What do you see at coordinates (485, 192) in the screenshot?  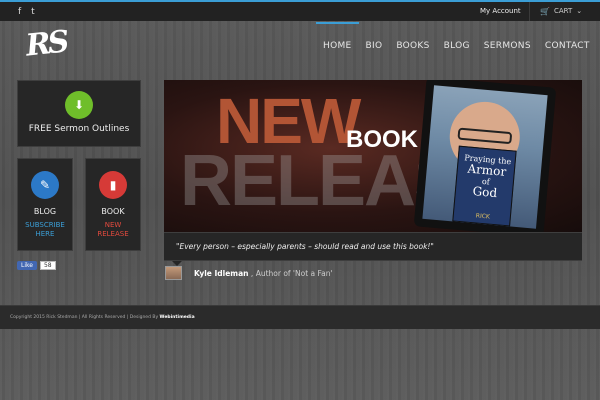 I see `cover-line5: God` at bounding box center [485, 192].